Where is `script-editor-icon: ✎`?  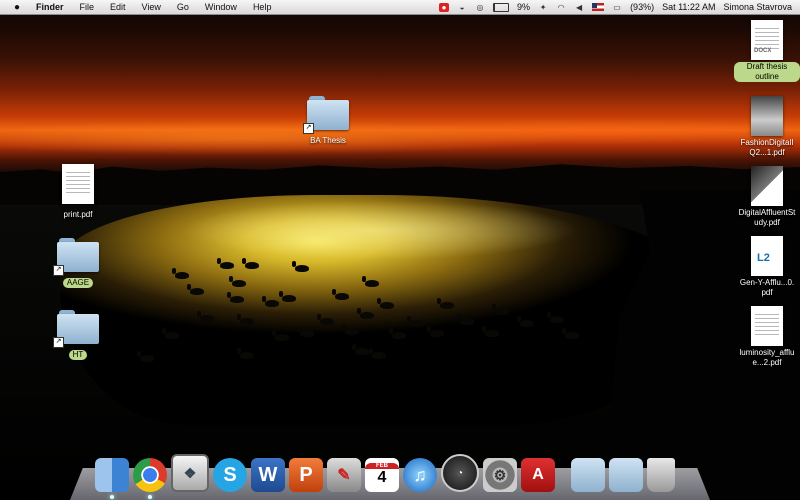 script-editor-icon: ✎ is located at coordinates (344, 475).